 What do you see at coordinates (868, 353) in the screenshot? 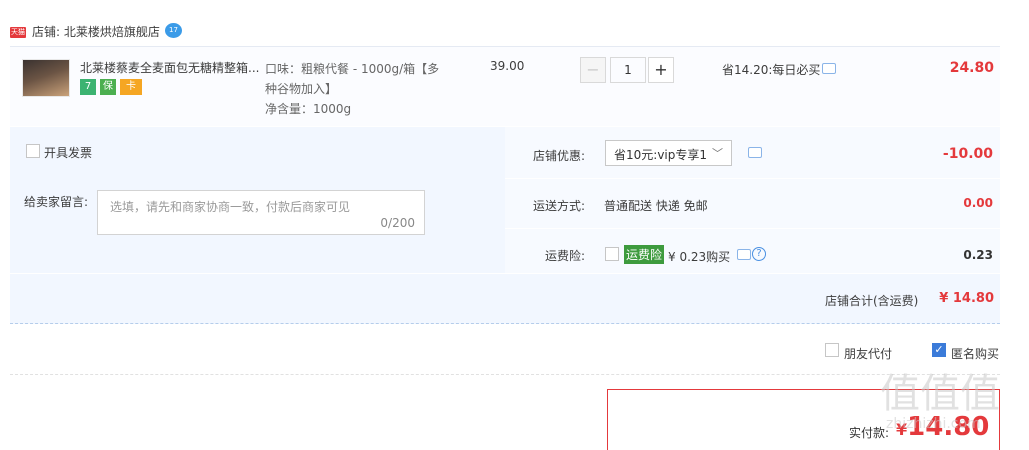
I see `friend-pay-label: 朋友代付` at bounding box center [868, 353].